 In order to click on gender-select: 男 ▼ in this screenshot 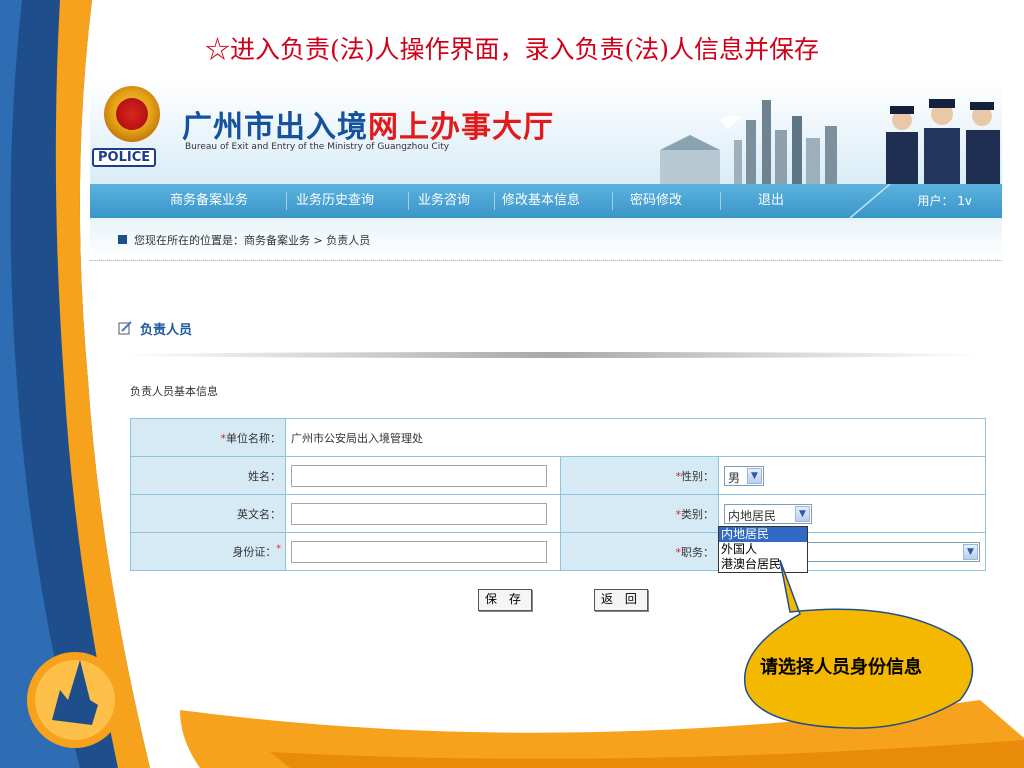, I will do `click(744, 475)`.